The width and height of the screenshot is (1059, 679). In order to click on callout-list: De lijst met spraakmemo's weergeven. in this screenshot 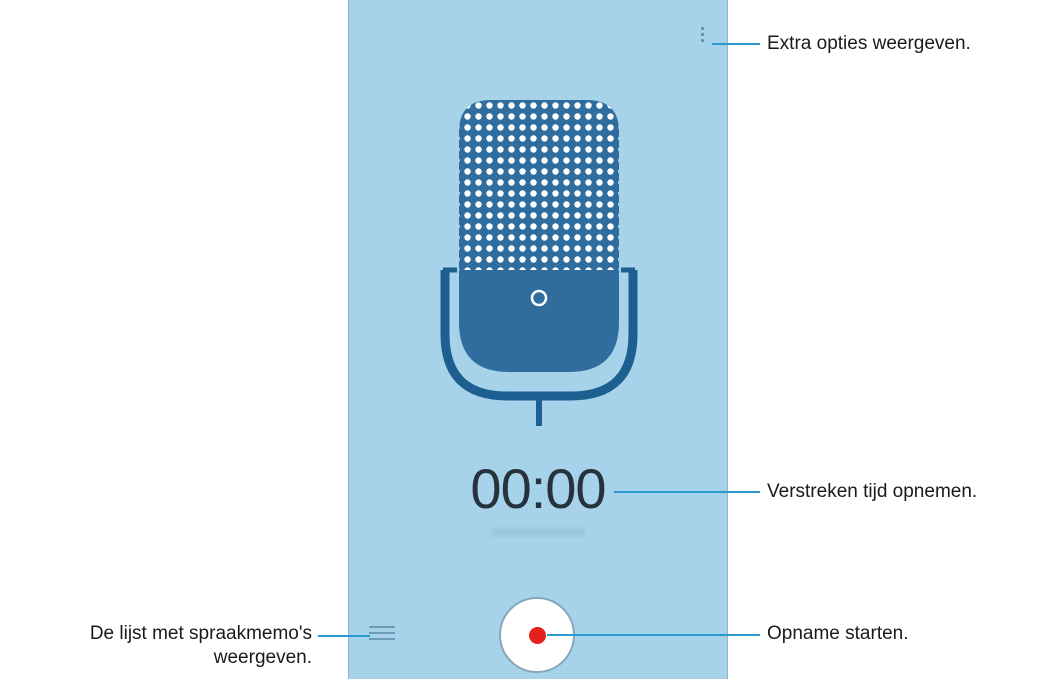, I will do `click(201, 646)`.